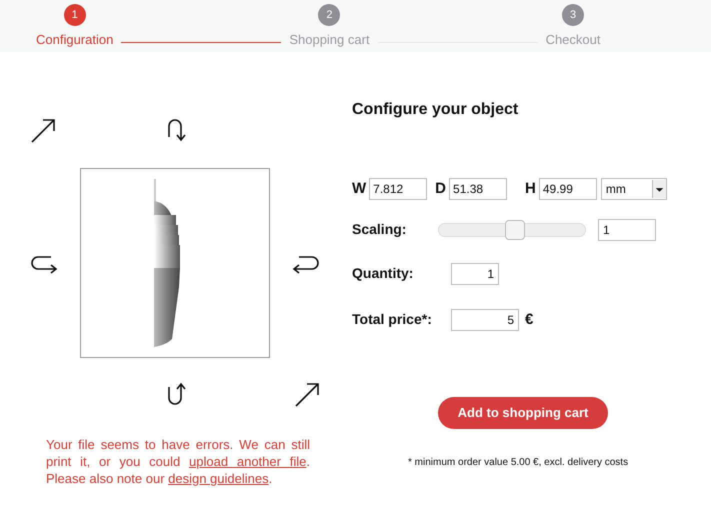 Image resolution: width=711 pixels, height=509 pixels. What do you see at coordinates (530, 189) in the screenshot?
I see `dimension-label: H` at bounding box center [530, 189].